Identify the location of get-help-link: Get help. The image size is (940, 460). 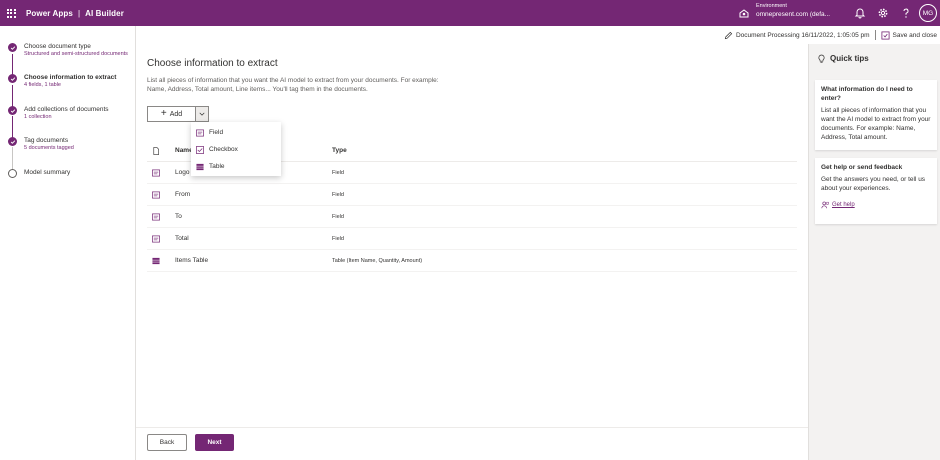
(876, 205).